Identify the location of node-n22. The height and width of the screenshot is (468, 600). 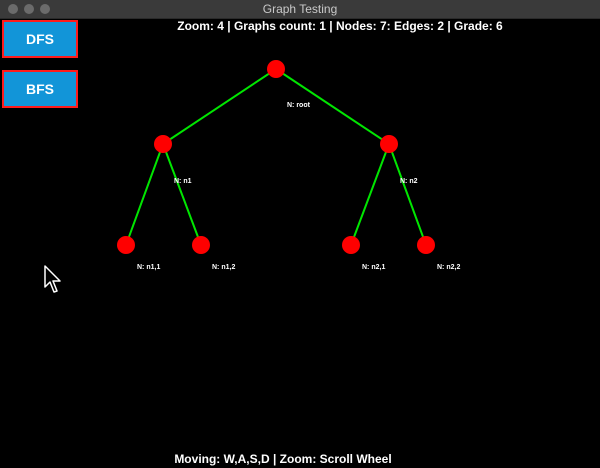
(426, 245).